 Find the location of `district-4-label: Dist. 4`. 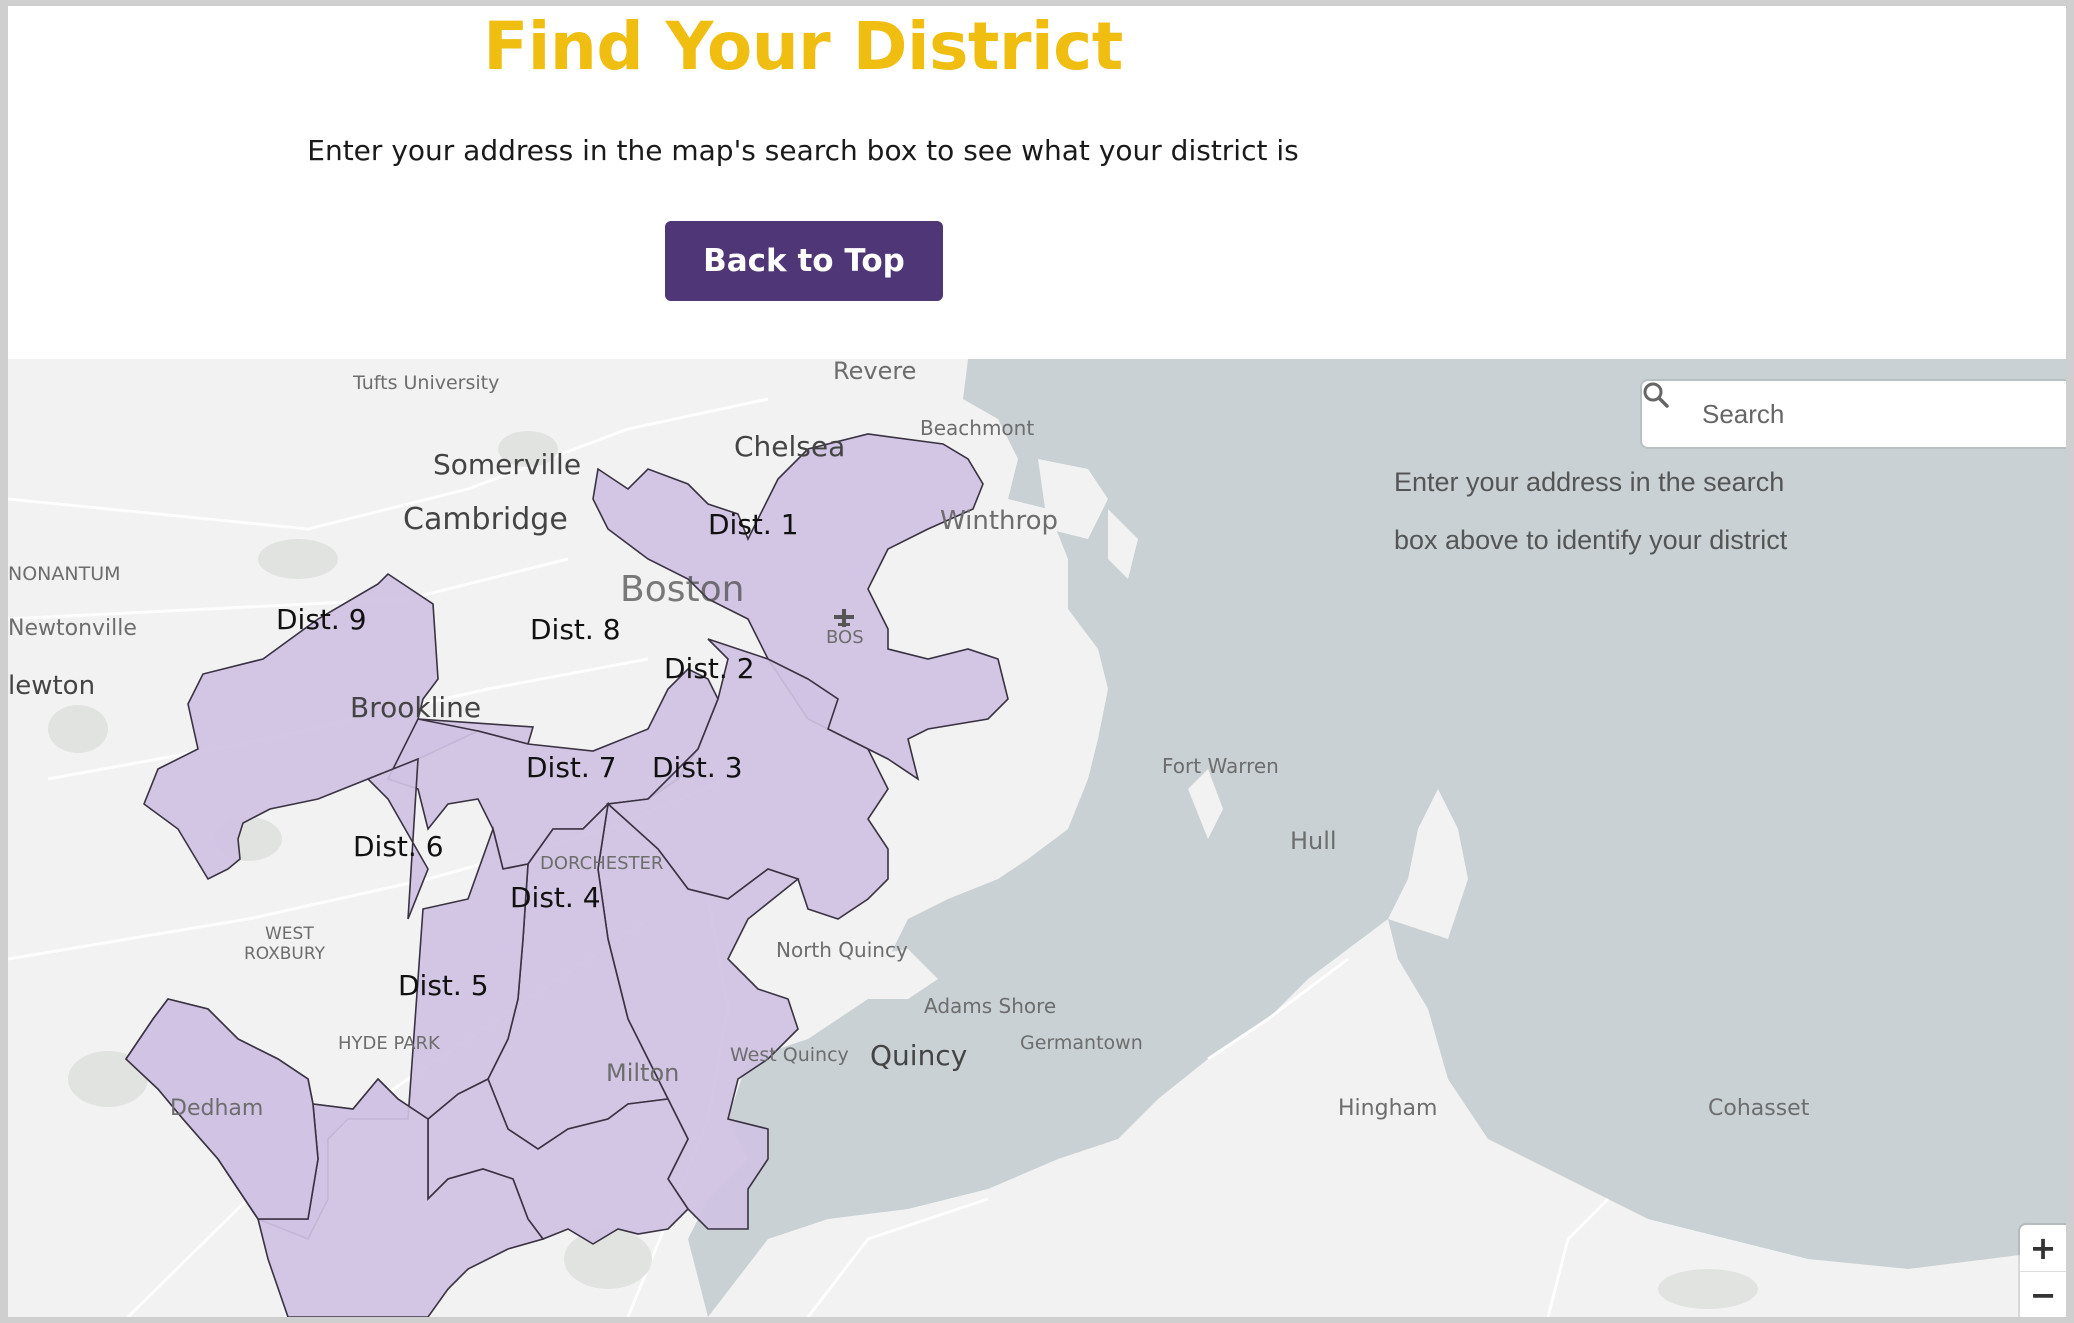

district-4-label: Dist. 4 is located at coordinates (555, 897).